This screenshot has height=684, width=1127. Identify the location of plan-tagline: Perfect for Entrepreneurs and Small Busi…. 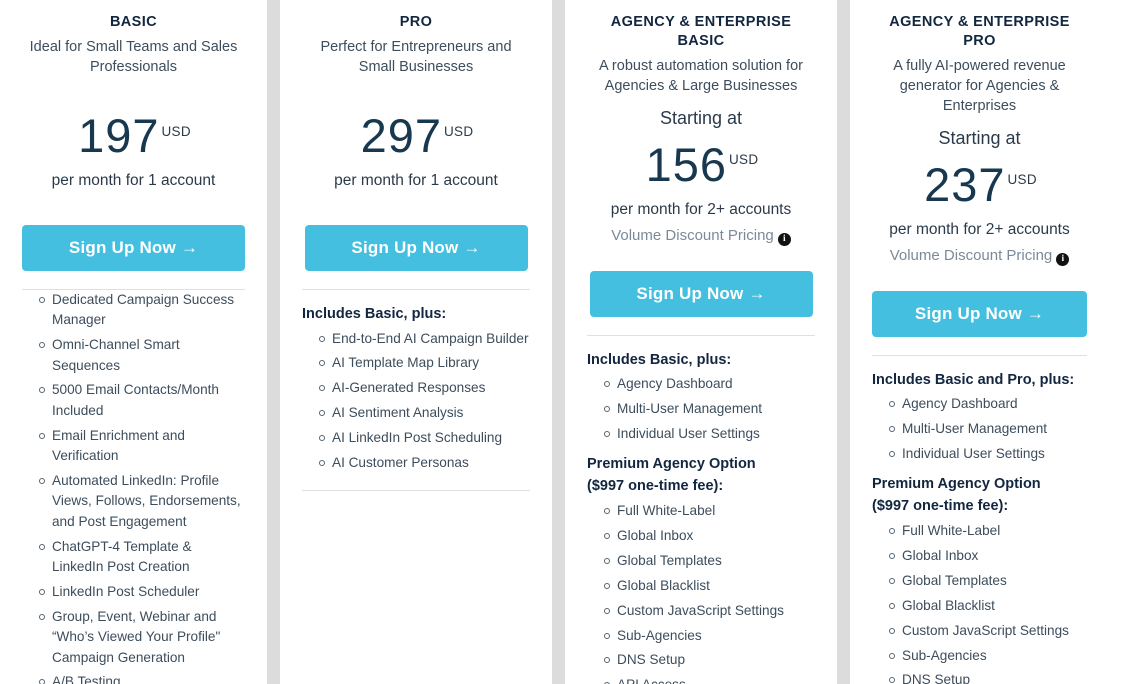
(416, 56).